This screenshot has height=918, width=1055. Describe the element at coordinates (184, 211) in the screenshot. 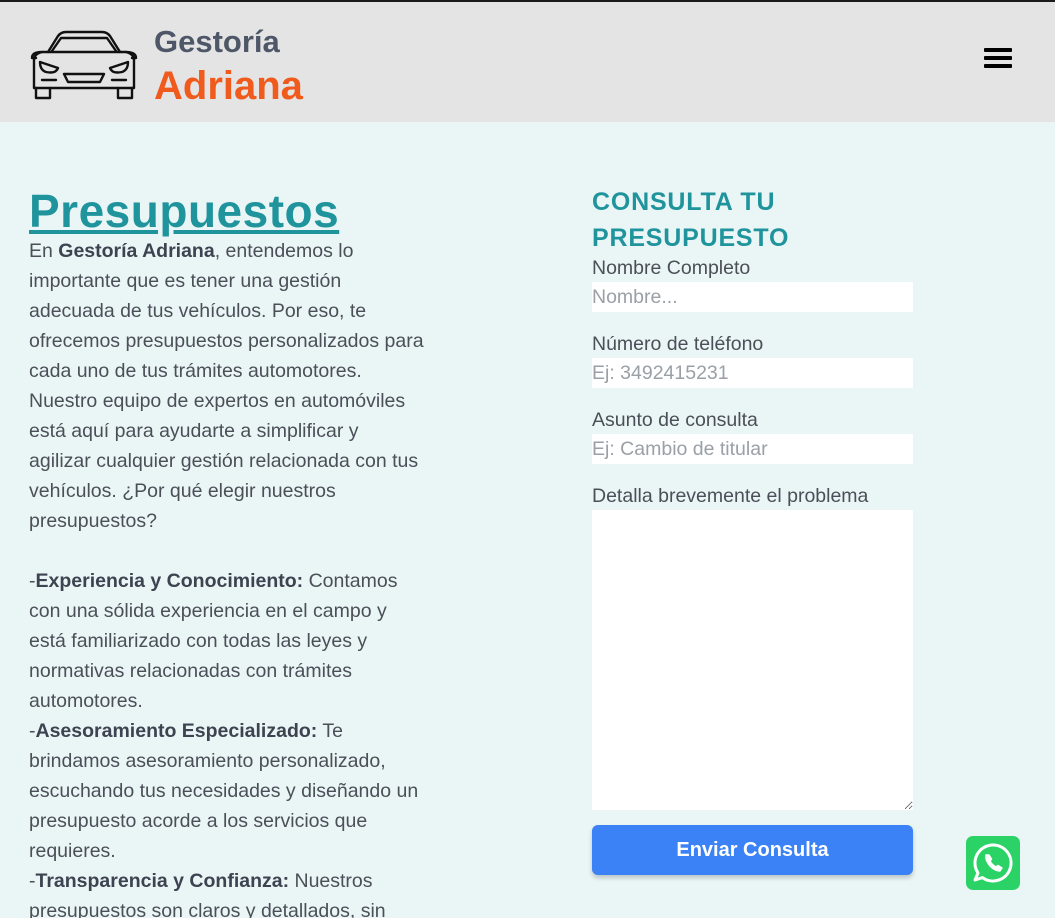

I see `page-title: Presupuestos` at that location.